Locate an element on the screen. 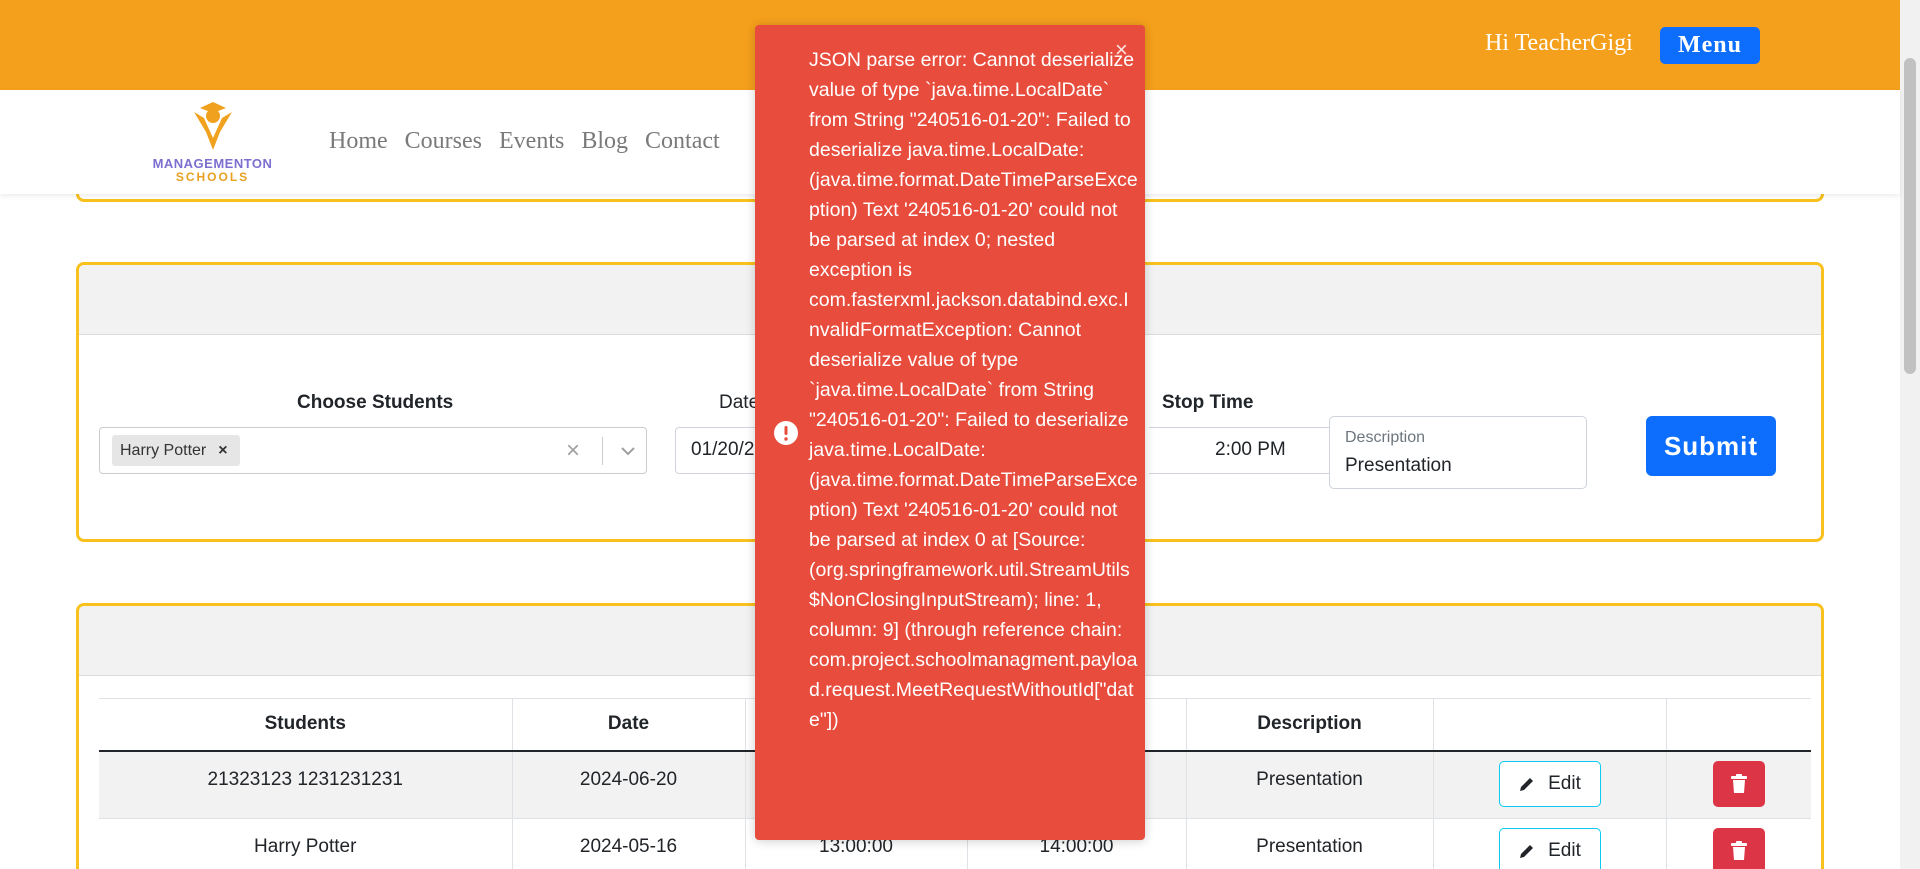 Image resolution: width=1920 pixels, height=869 pixels. cell-date: 2024-05-16 is located at coordinates (628, 843).